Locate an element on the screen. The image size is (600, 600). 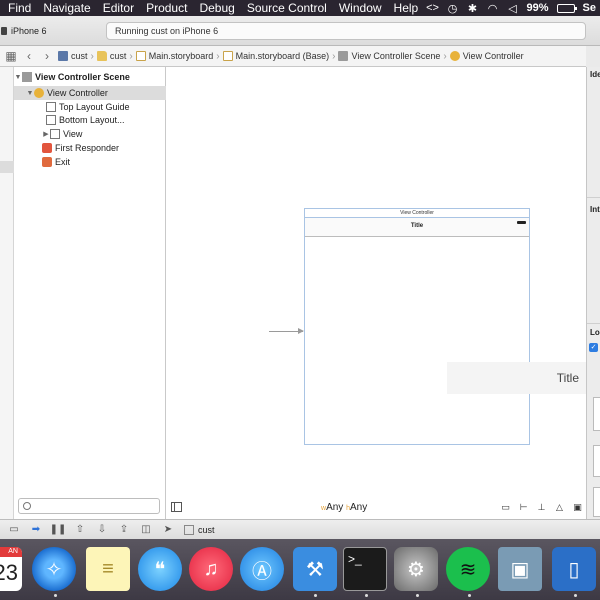
navigator-edge is located at coordinates (7, 293).